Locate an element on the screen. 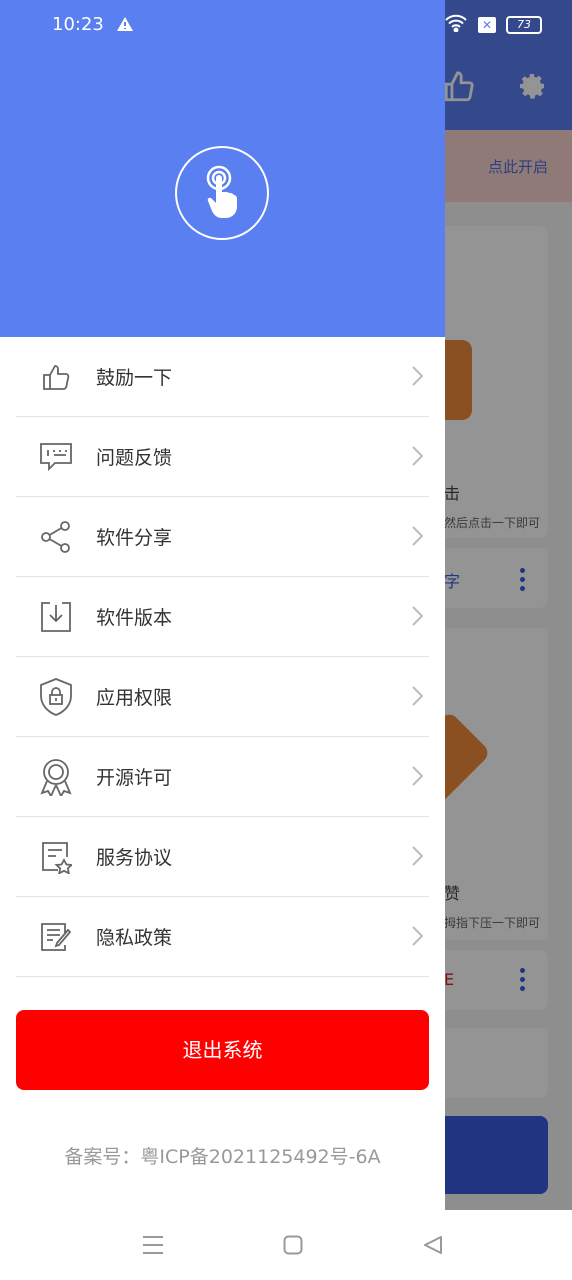 The height and width of the screenshot is (1280, 572). logout-button: 退出系统 is located at coordinates (222, 1050).